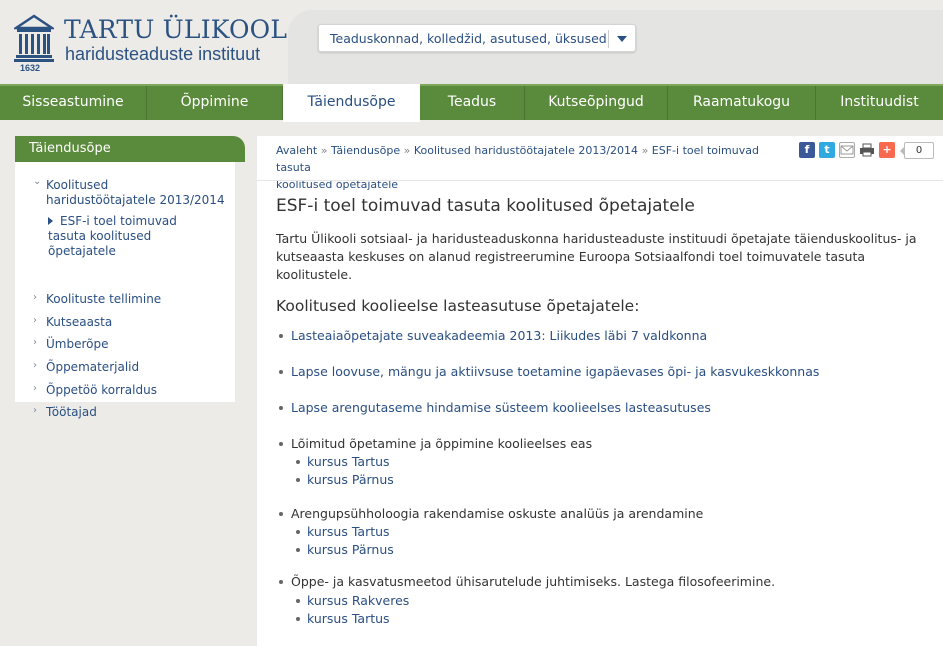 The height and width of the screenshot is (646, 943). I want to click on sidebar-item-oppetoo-korraldus: Õppetöö korraldus, so click(101, 390).